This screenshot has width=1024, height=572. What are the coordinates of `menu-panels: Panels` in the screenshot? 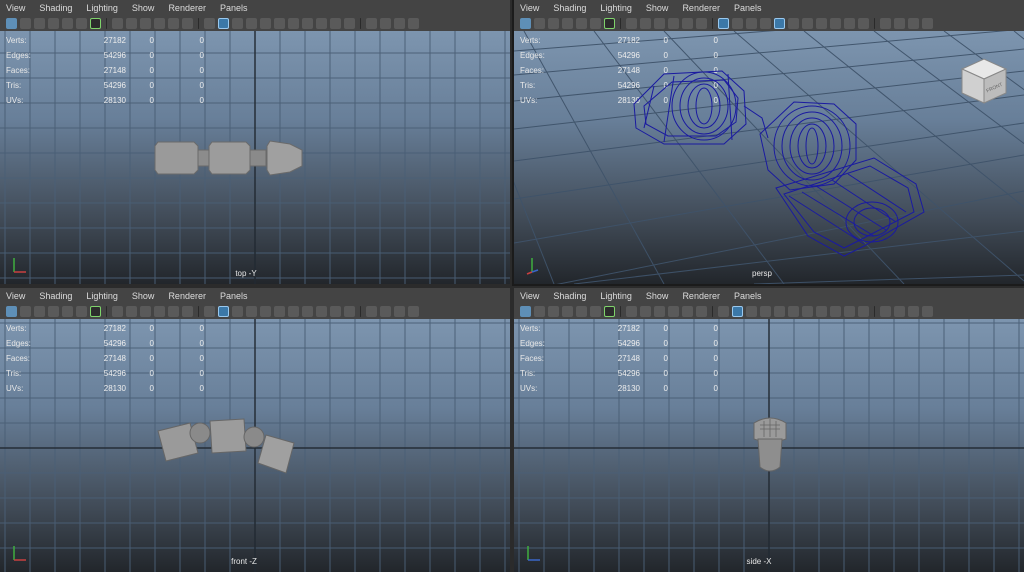 It's located at (748, 296).